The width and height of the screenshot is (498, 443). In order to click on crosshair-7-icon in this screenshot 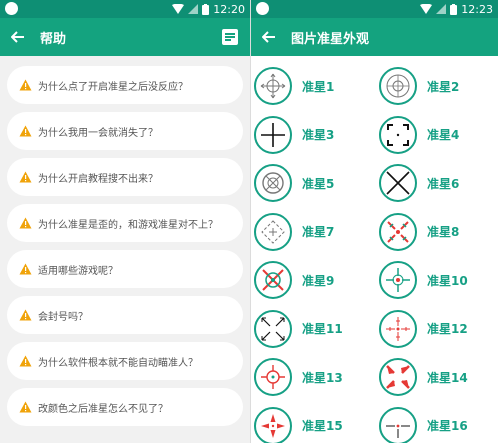, I will do `click(273, 231)`.